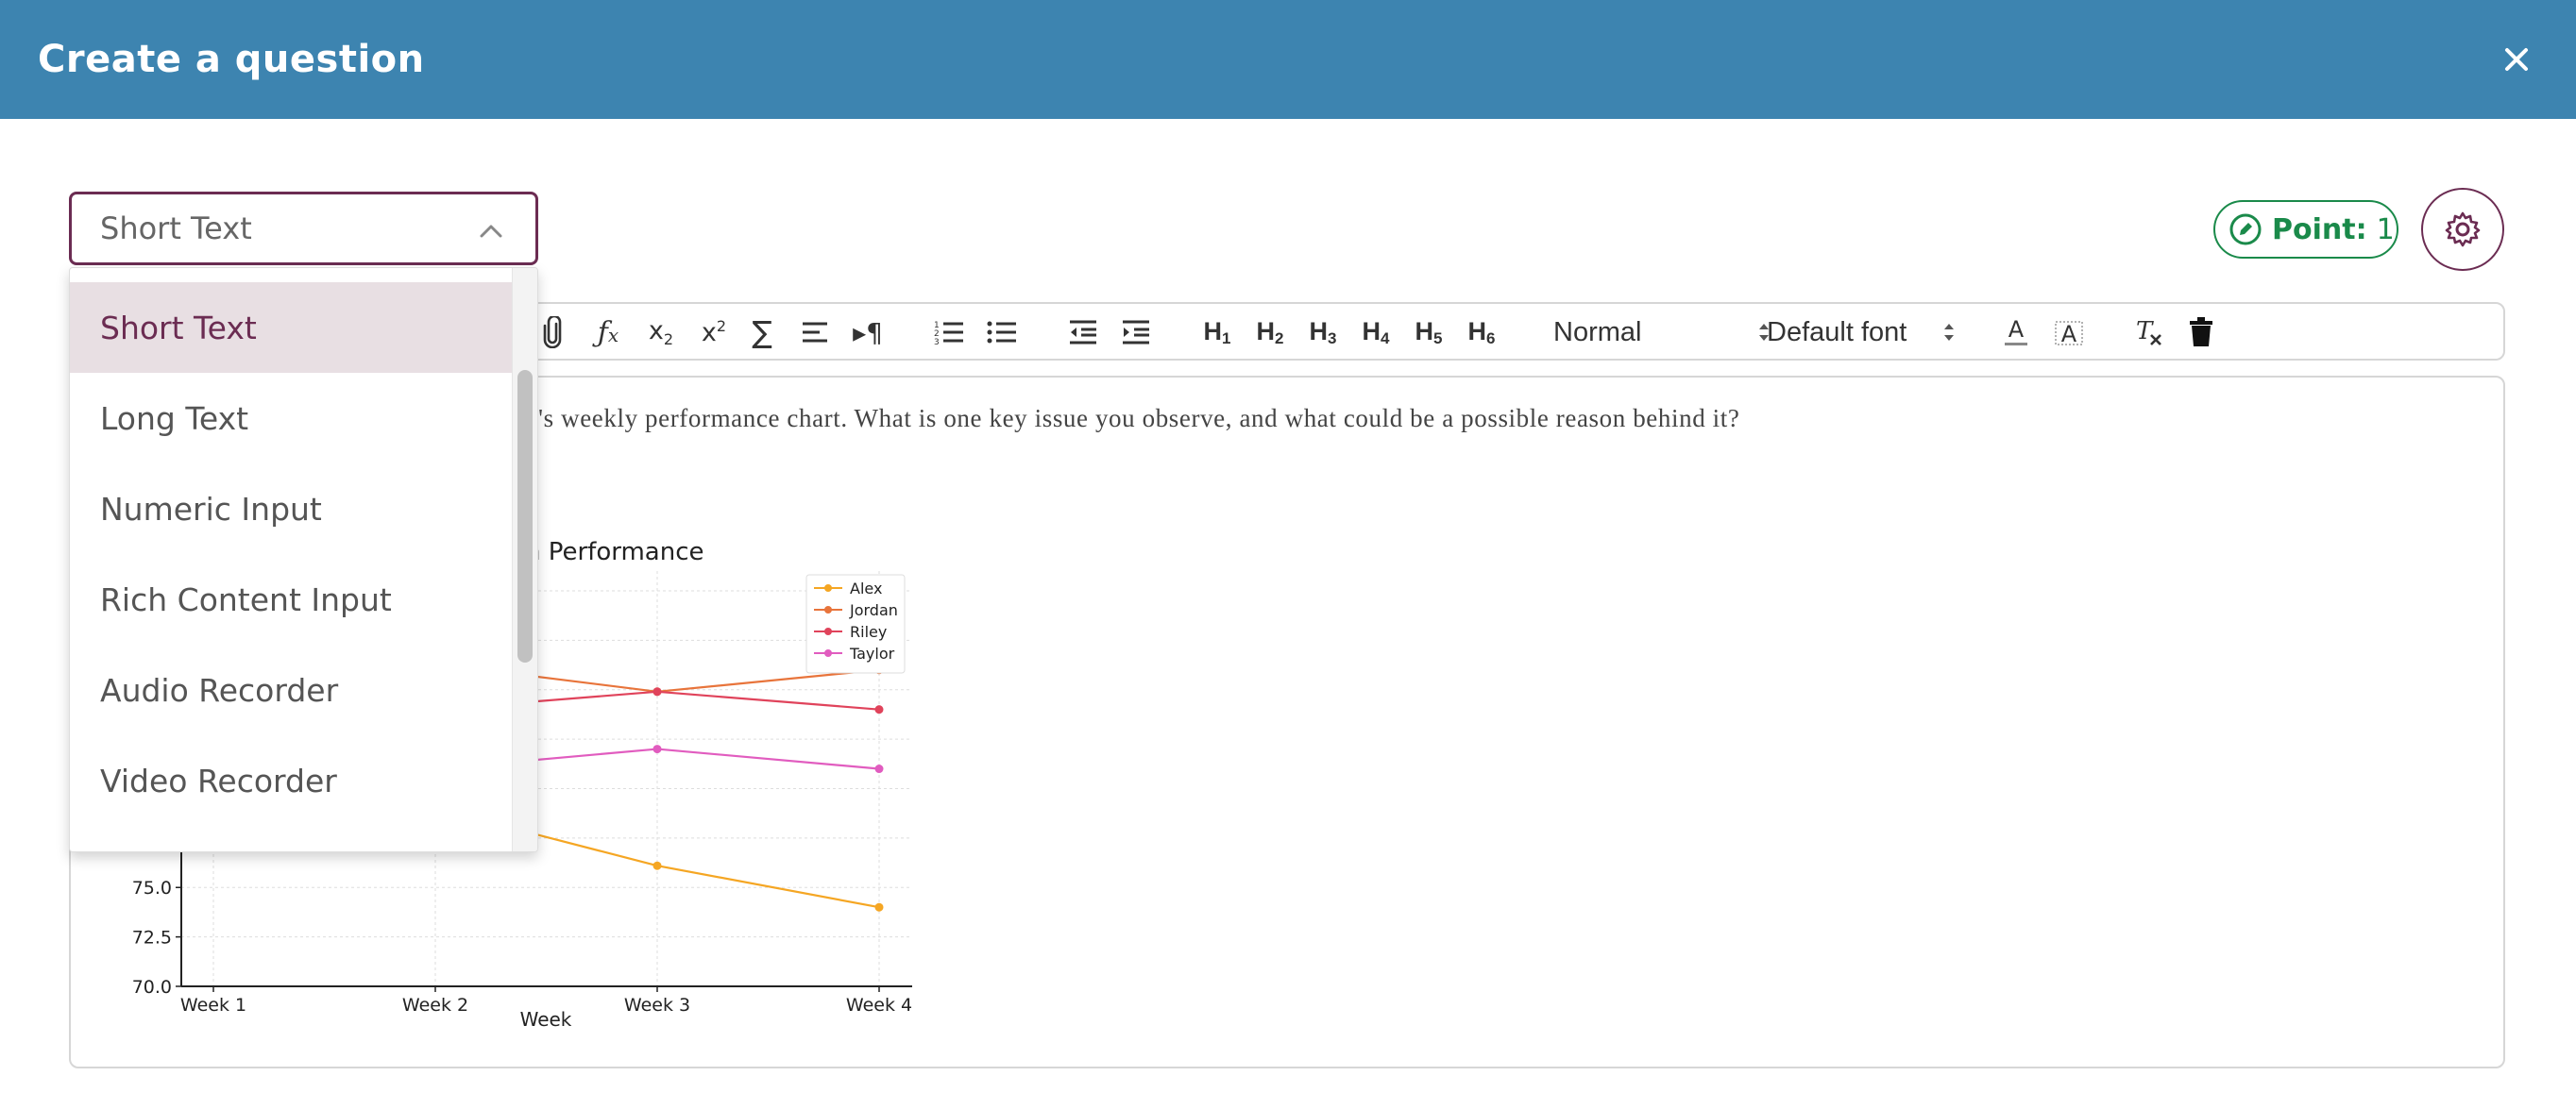 This screenshot has height=1093, width=2576. I want to click on question-type-option: Short Text, so click(292, 327).